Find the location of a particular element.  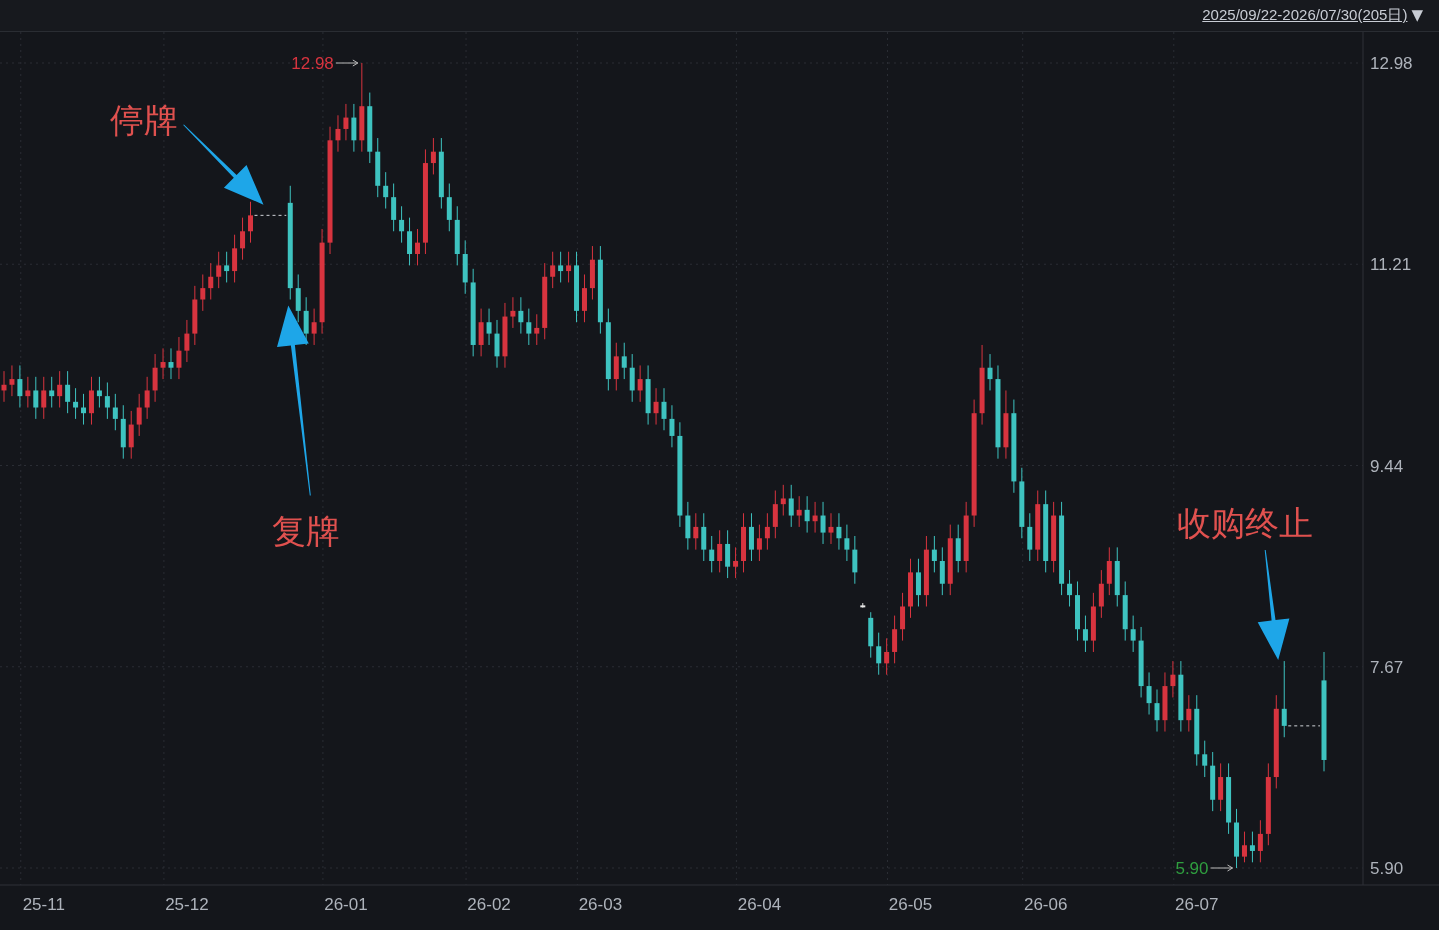

date-axis-label: 25-11 is located at coordinates (43, 904).